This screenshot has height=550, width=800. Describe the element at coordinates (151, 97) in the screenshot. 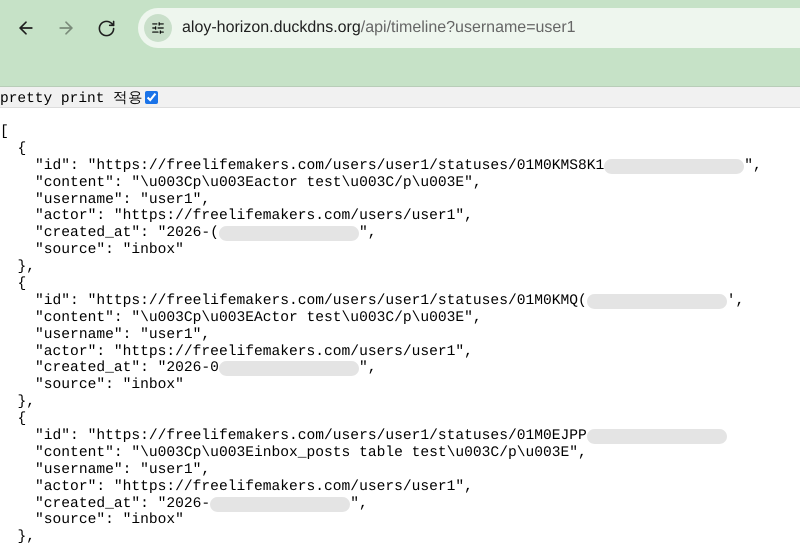

I see `pretty-print-checkbox` at that location.